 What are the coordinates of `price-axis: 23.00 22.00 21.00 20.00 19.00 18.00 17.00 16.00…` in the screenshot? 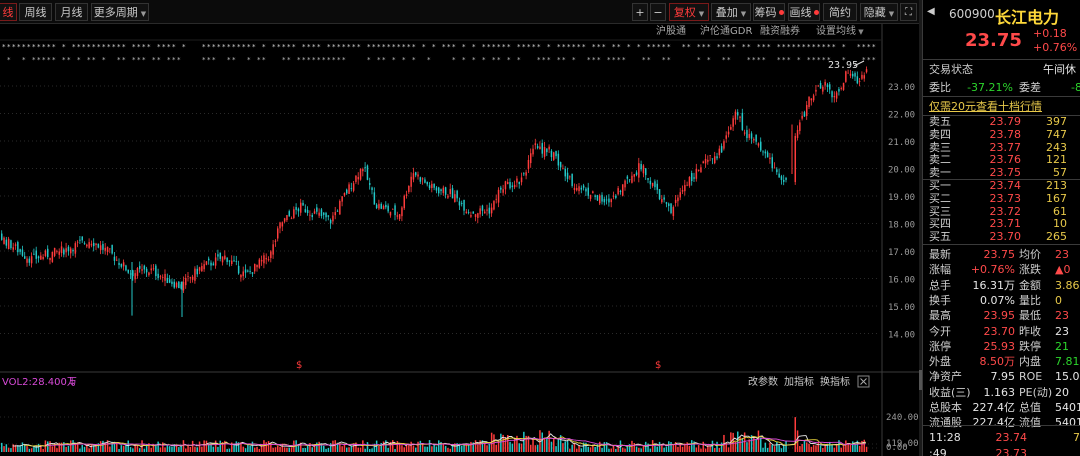 It's located at (902, 268).